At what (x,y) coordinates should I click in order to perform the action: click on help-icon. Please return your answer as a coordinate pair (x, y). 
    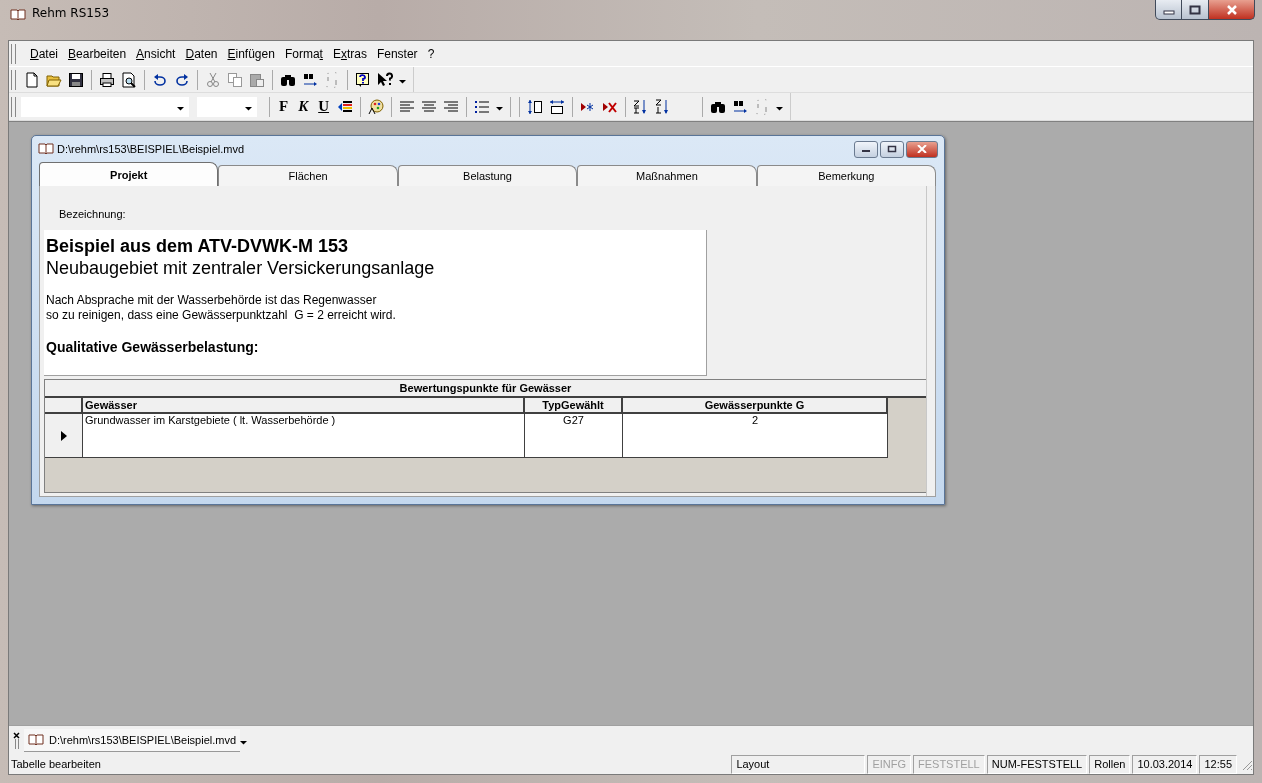
    Looking at the image, I should click on (363, 79).